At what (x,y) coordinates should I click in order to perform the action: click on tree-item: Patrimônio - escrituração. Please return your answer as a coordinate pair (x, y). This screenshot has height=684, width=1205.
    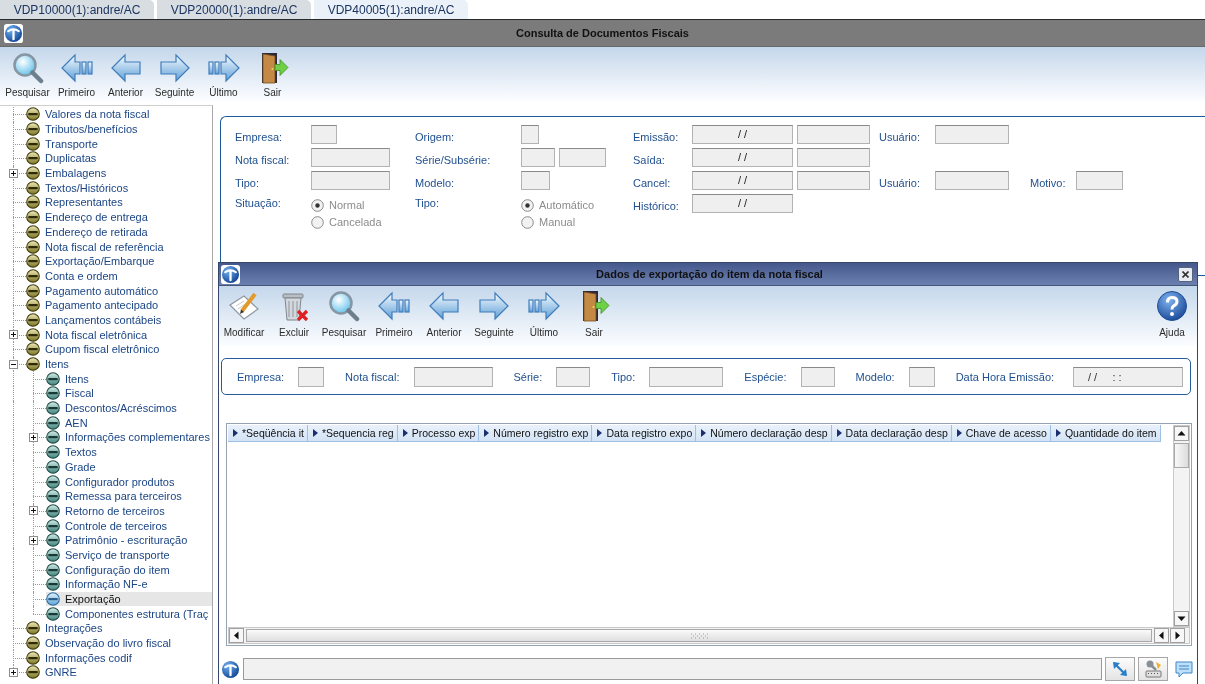
    Looking at the image, I should click on (118, 540).